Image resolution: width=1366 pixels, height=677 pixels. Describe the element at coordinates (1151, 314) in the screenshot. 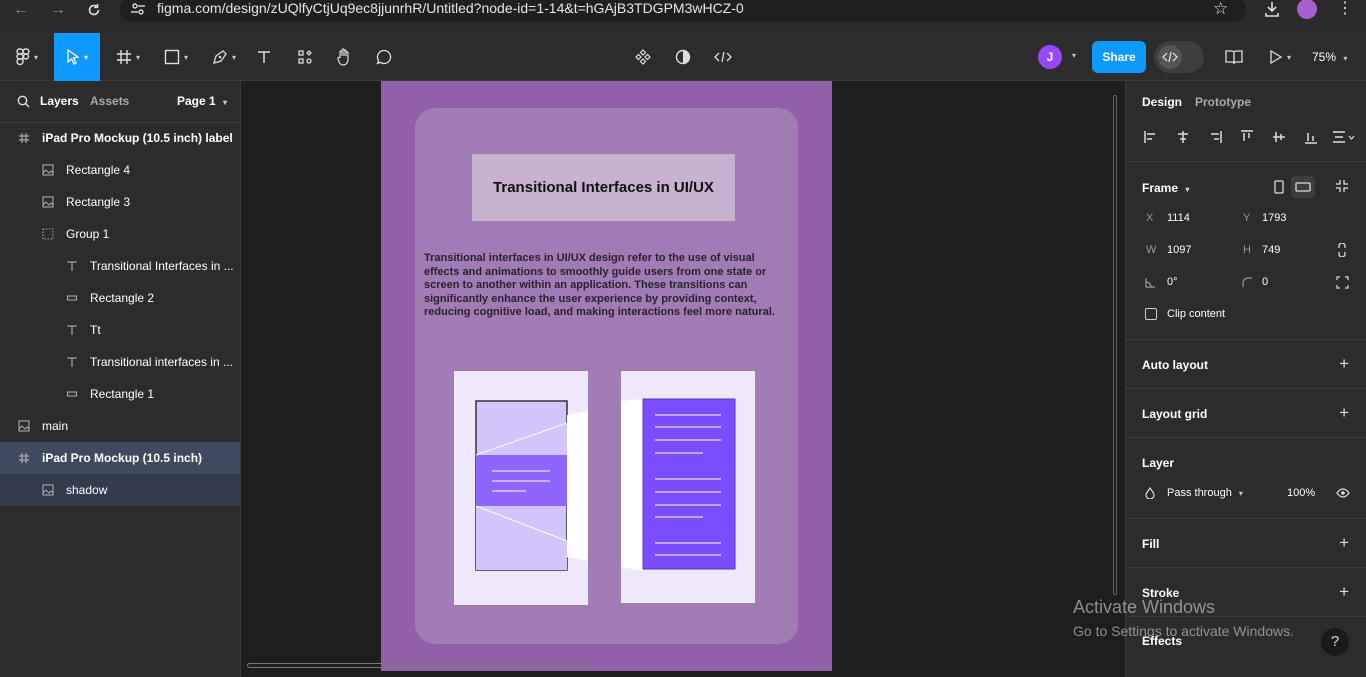

I see `clip-content-checkbox` at that location.